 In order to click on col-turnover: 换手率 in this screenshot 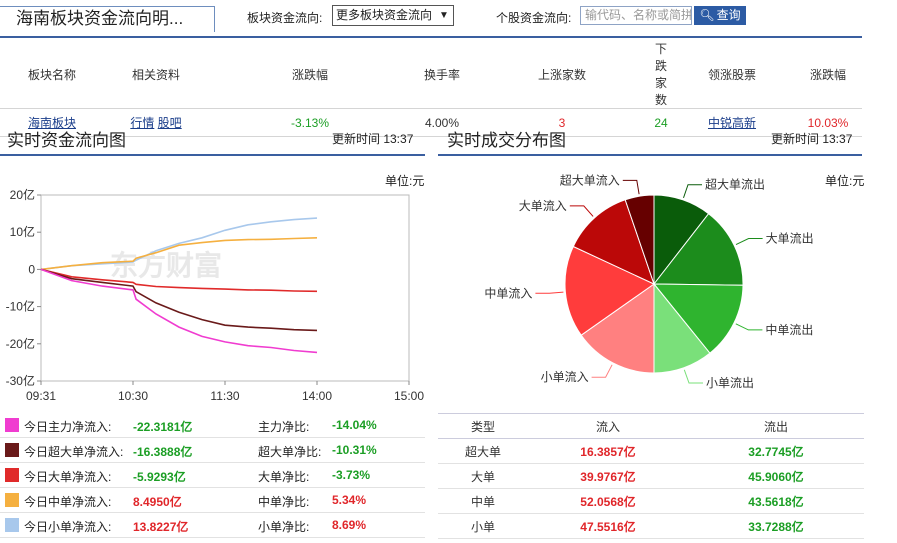, I will do `click(442, 74)`.